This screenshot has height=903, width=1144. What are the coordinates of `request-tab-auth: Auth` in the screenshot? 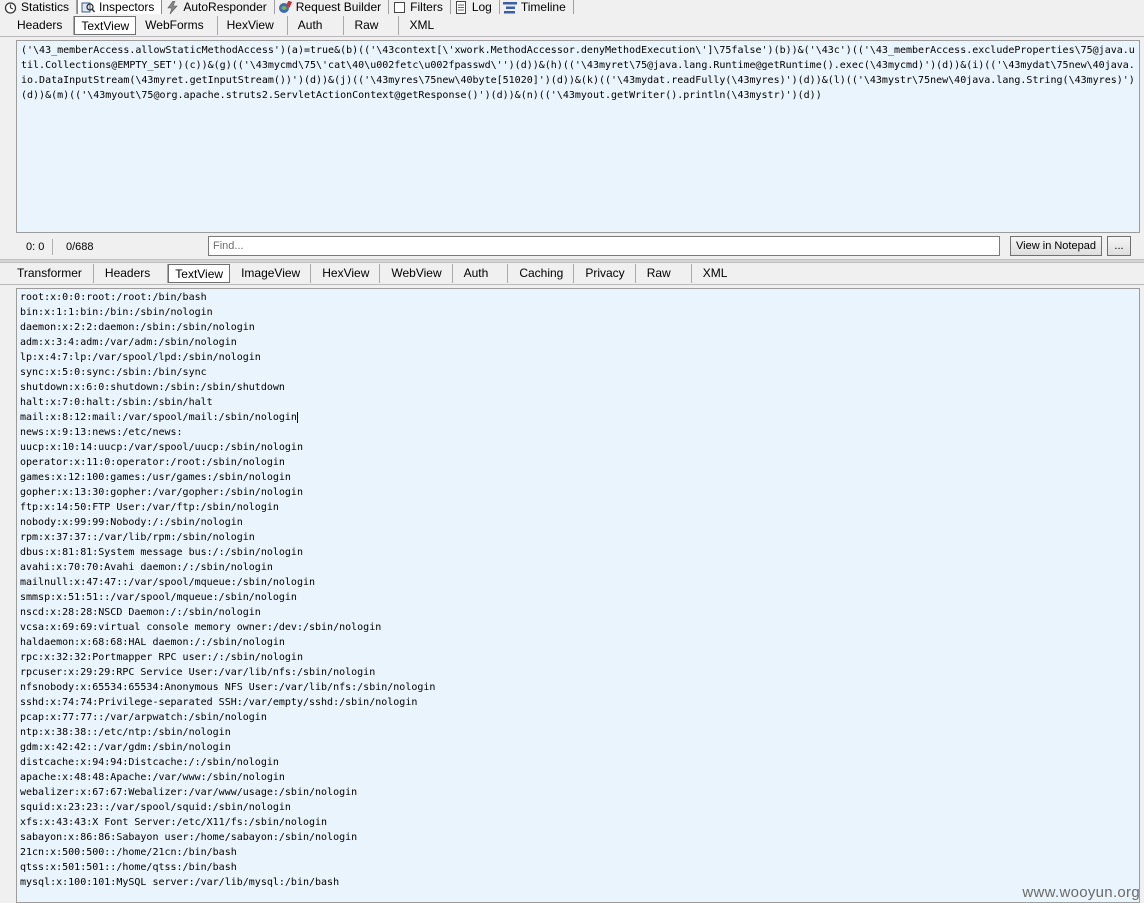 It's located at (316, 25).